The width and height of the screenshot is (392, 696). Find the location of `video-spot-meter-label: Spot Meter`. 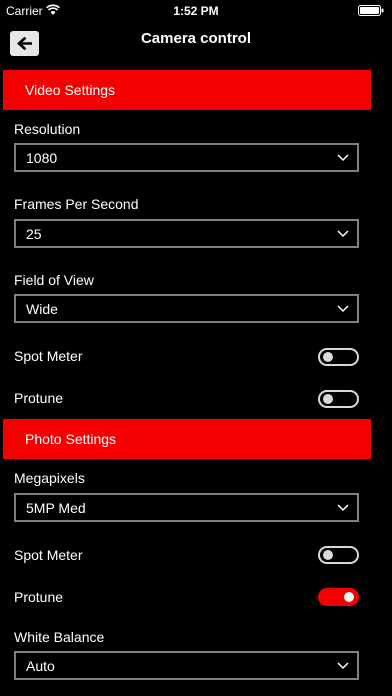

video-spot-meter-label: Spot Meter is located at coordinates (48, 356).